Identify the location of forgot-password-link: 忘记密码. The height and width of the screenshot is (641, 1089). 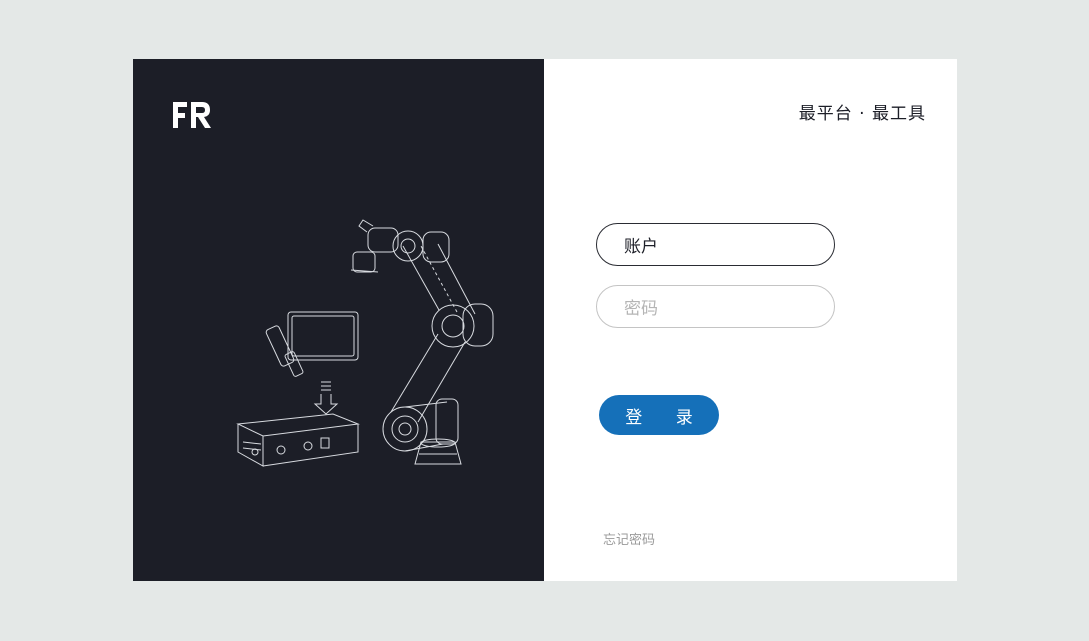
(629, 538).